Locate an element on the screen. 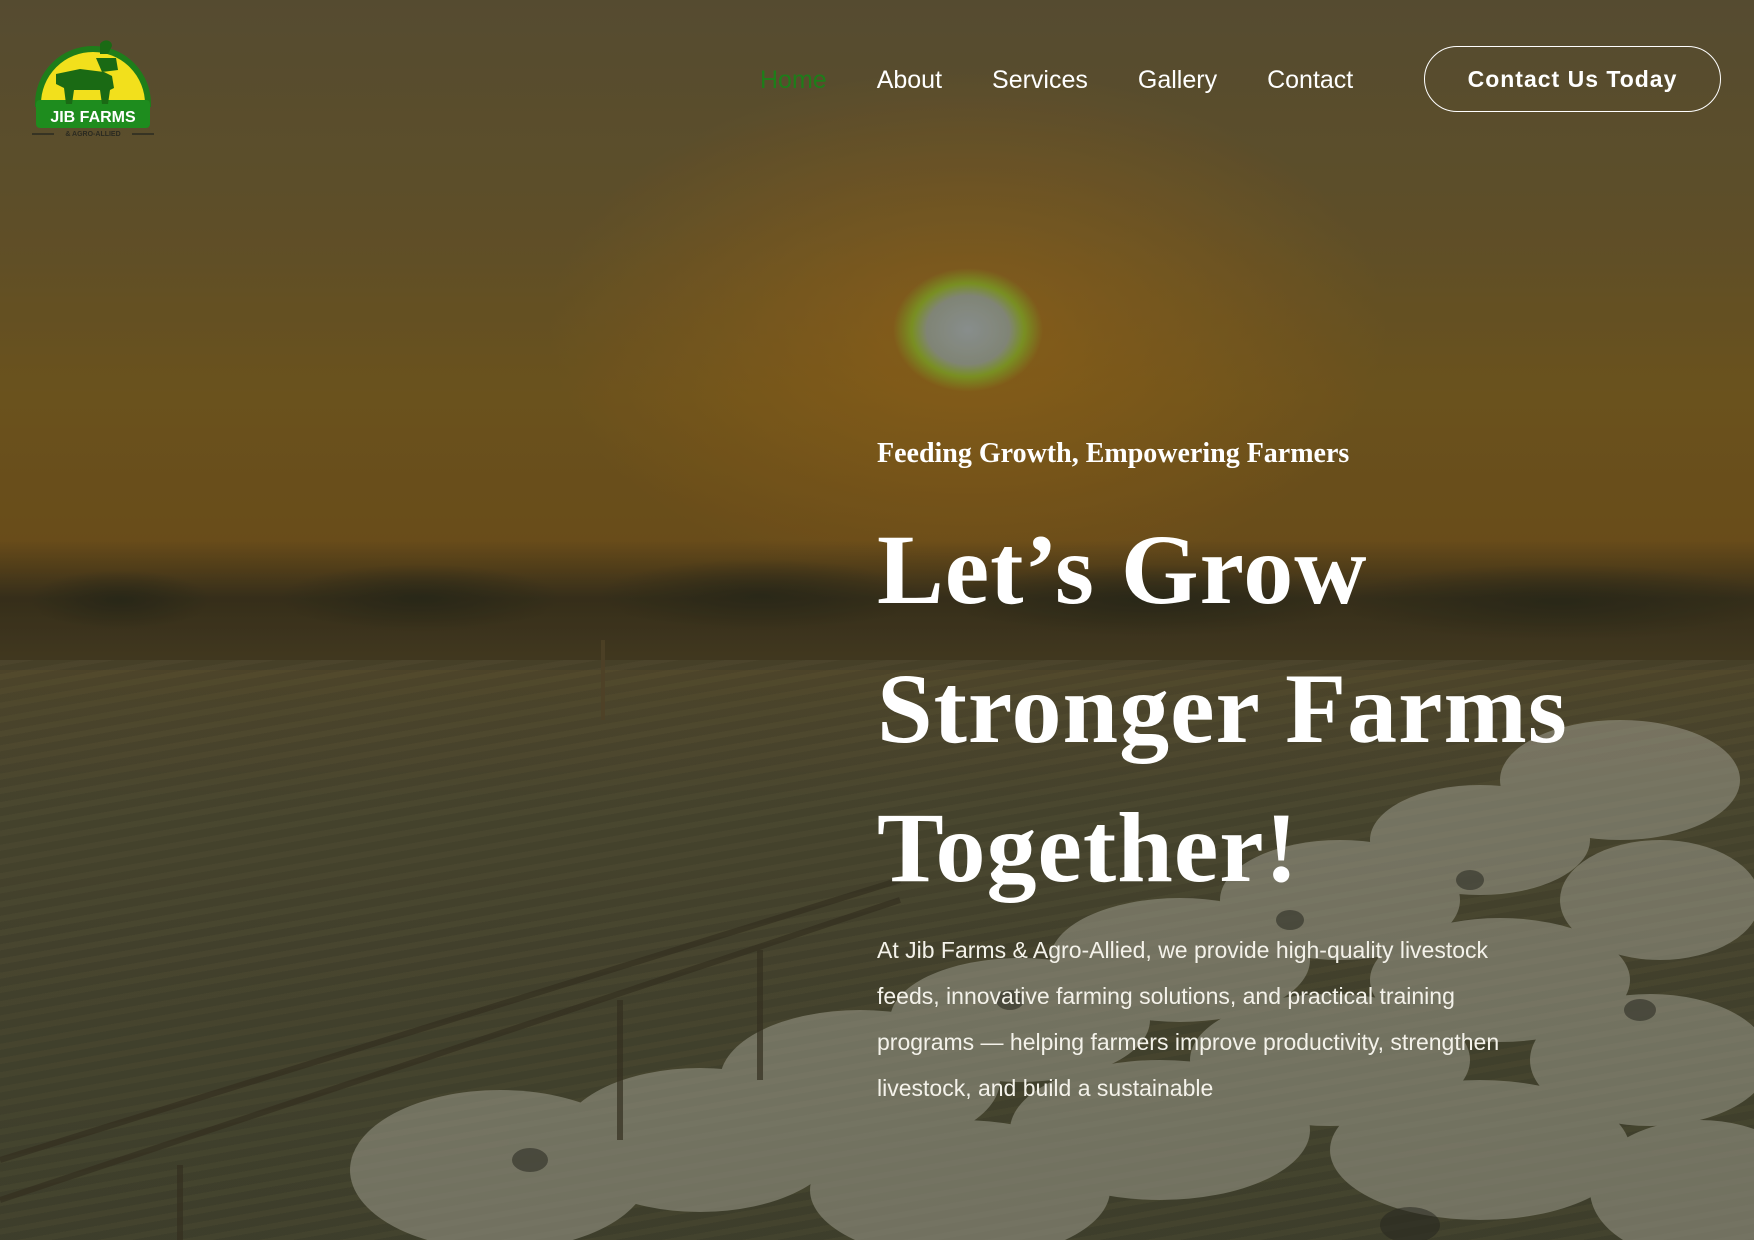 The image size is (1754, 1240). logo-subtitle-text: & AGRO-ALLIED is located at coordinates (92, 134).